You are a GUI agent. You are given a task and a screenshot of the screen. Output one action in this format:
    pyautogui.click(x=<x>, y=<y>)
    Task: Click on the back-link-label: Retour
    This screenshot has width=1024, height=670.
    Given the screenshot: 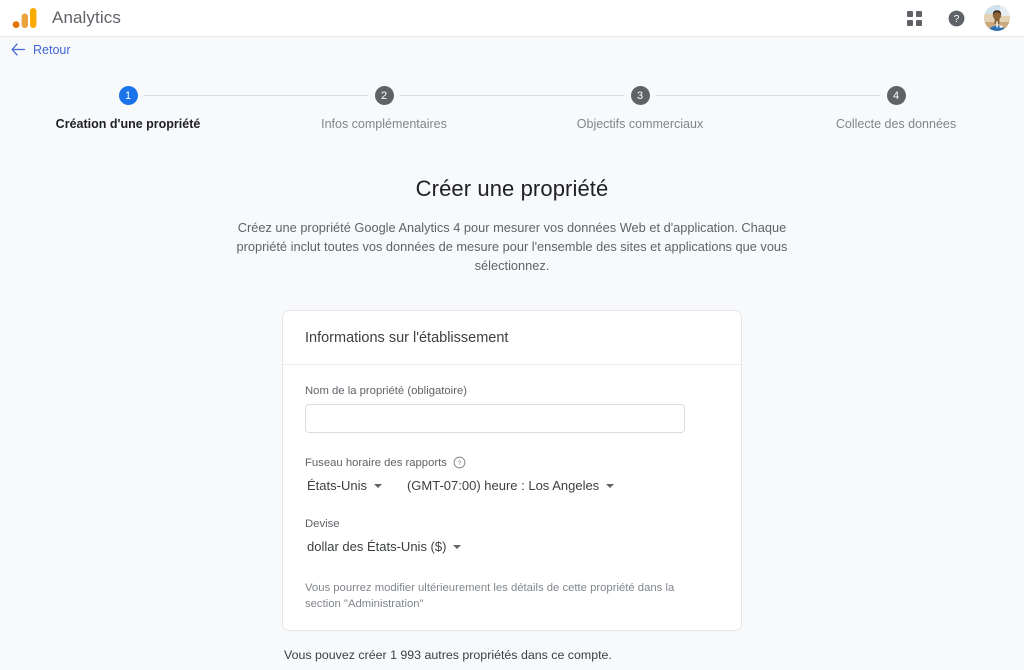 What is the action you would take?
    pyautogui.click(x=52, y=49)
    